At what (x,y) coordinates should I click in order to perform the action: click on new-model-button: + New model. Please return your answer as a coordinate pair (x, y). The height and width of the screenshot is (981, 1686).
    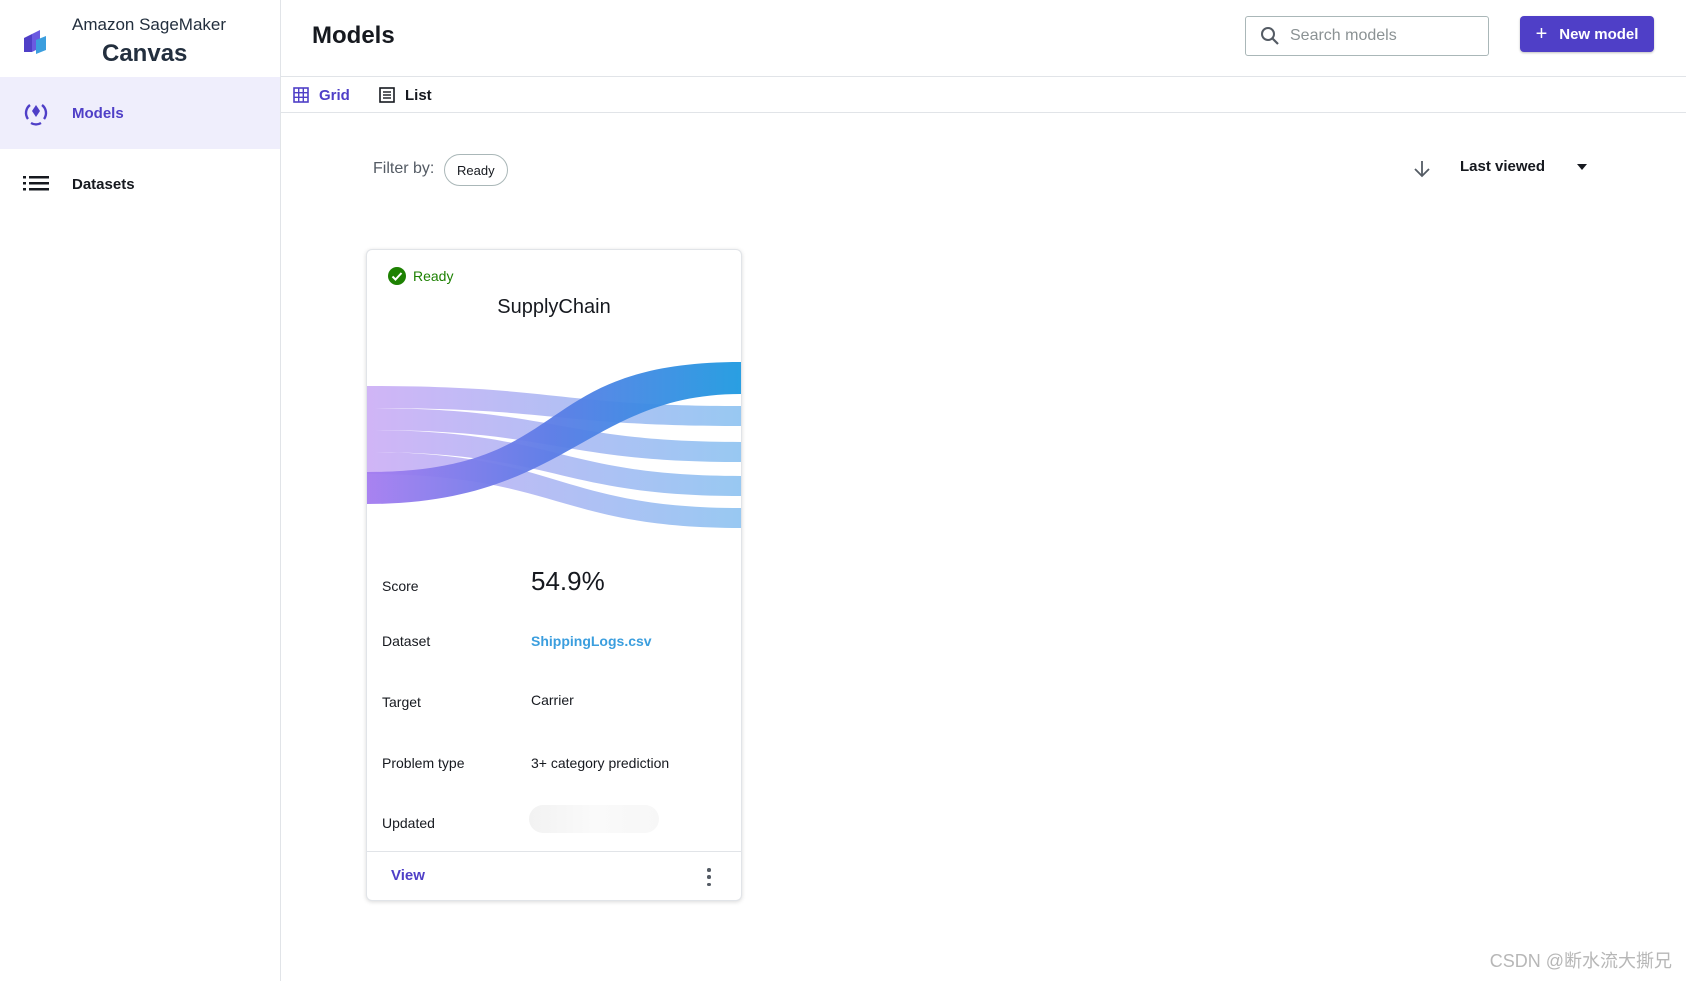
    Looking at the image, I should click on (1587, 34).